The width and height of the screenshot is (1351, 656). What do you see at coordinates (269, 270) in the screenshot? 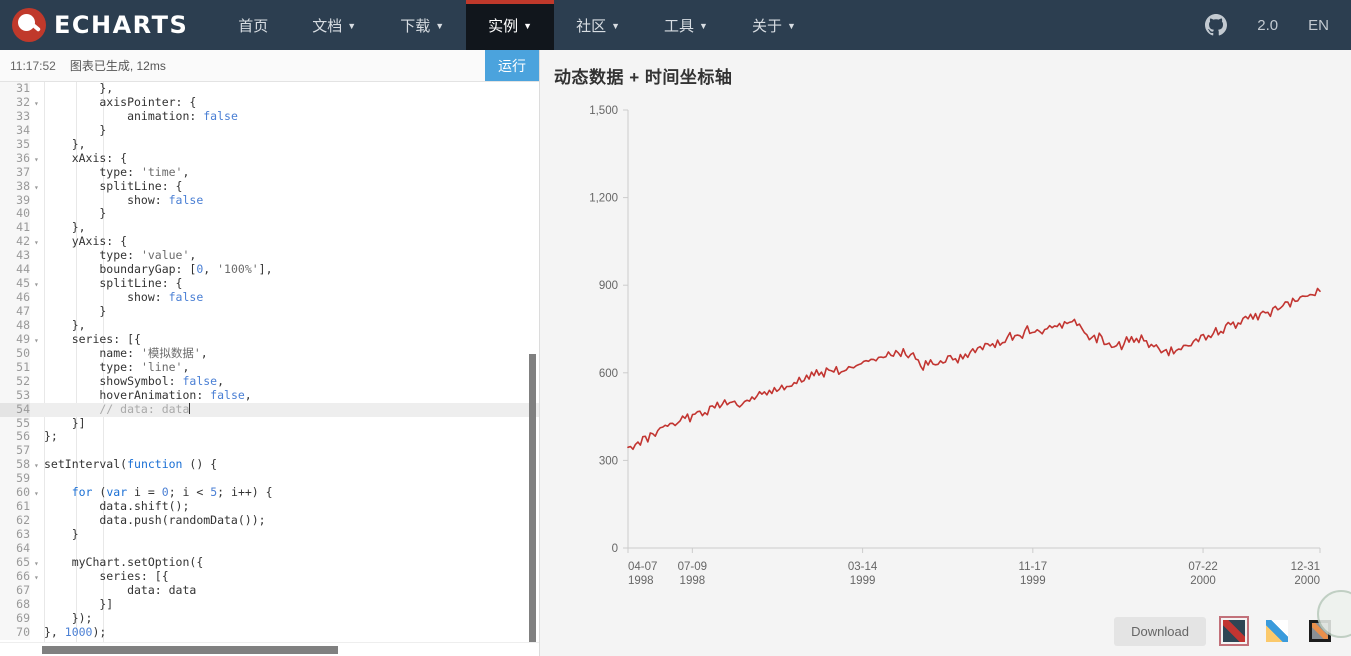
I see `code-line: 44 boundaryGap: [0, '100%'],` at bounding box center [269, 270].